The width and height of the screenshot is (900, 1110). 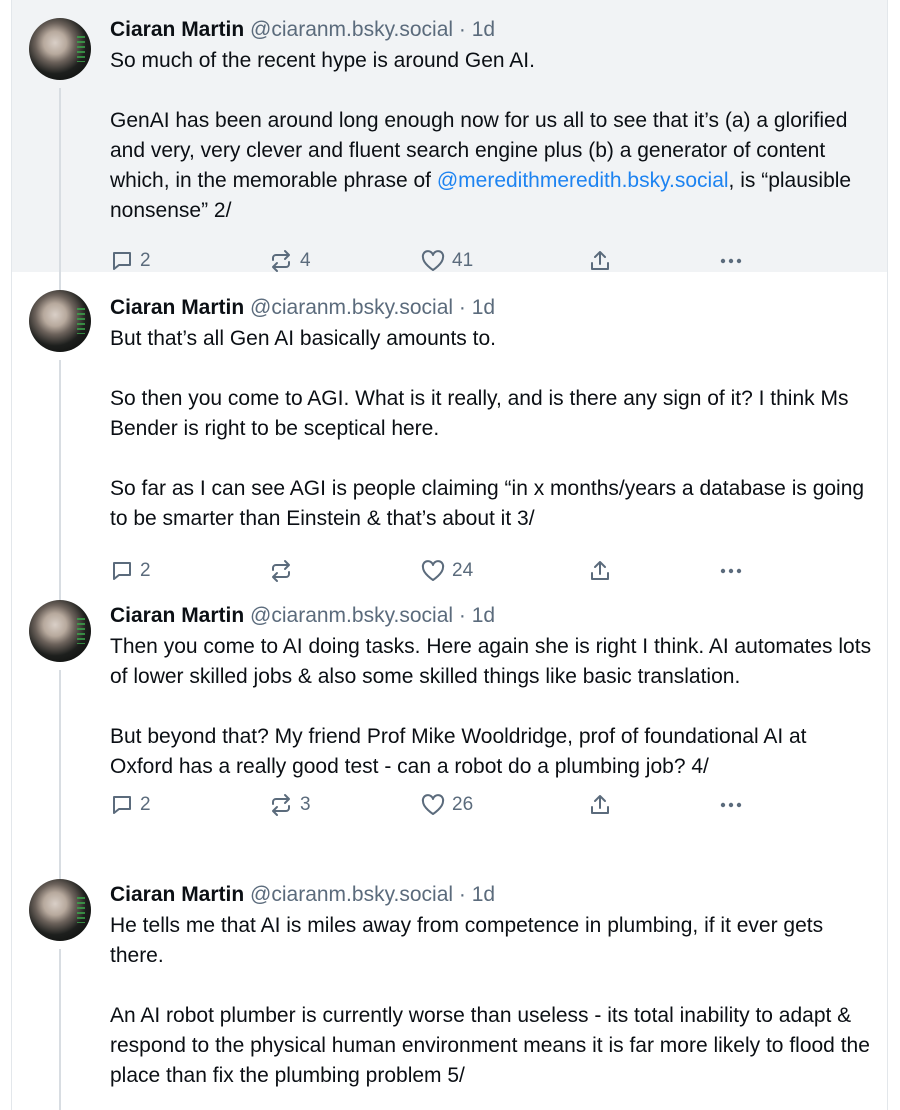 What do you see at coordinates (344, 571) in the screenshot?
I see `repost-button` at bounding box center [344, 571].